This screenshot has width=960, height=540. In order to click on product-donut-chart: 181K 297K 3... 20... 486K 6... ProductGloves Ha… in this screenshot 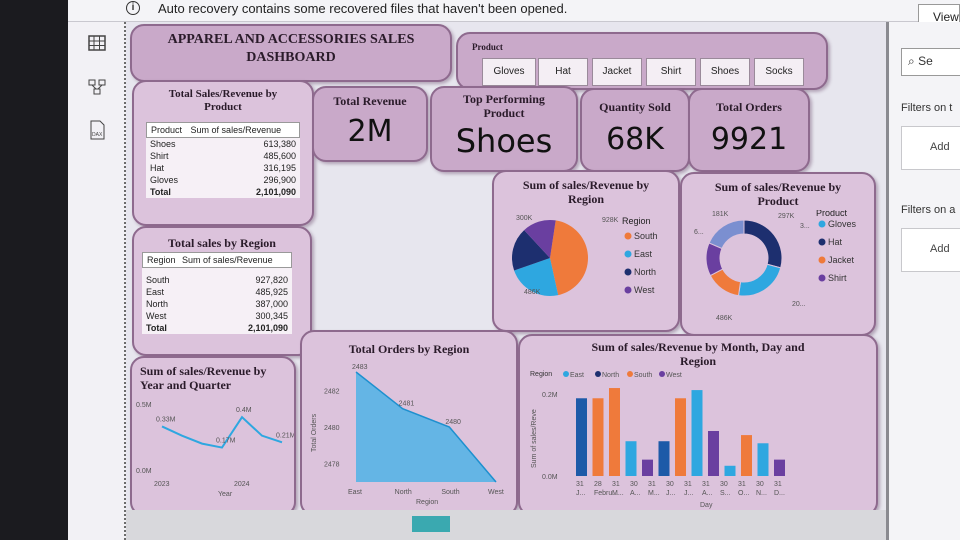, I will do `click(778, 272)`.